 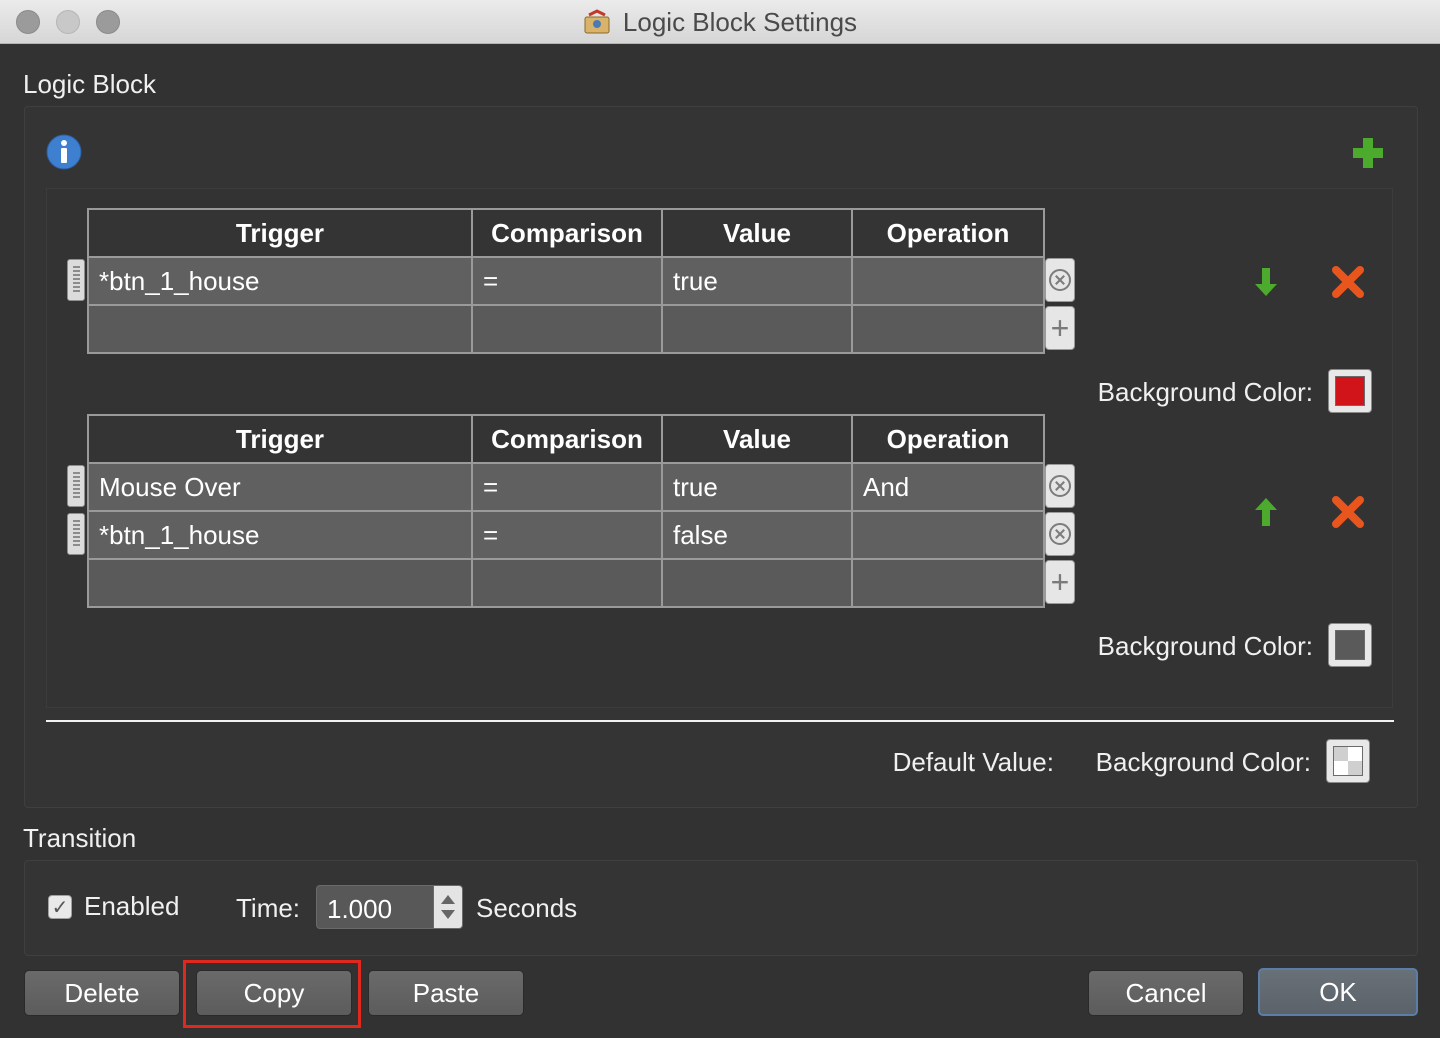 What do you see at coordinates (973, 762) in the screenshot?
I see `default-value-label: Default Value:` at bounding box center [973, 762].